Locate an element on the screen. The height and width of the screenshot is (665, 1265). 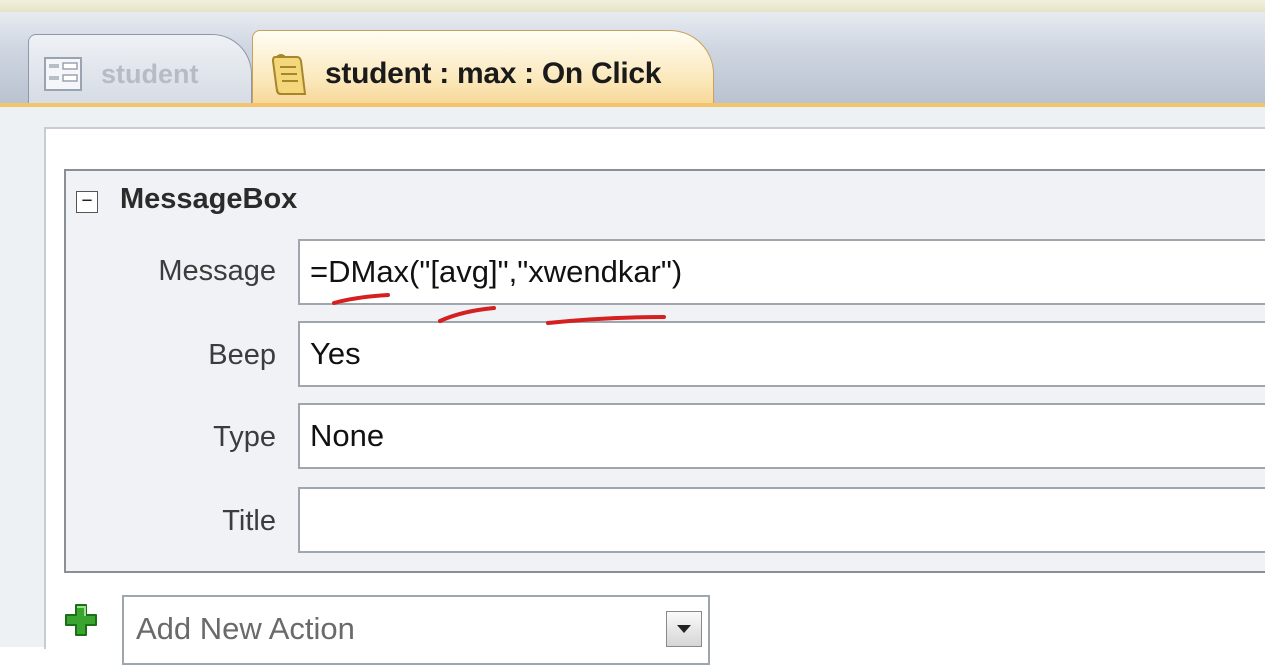
tab-label: student : max : On Click is located at coordinates (493, 73).